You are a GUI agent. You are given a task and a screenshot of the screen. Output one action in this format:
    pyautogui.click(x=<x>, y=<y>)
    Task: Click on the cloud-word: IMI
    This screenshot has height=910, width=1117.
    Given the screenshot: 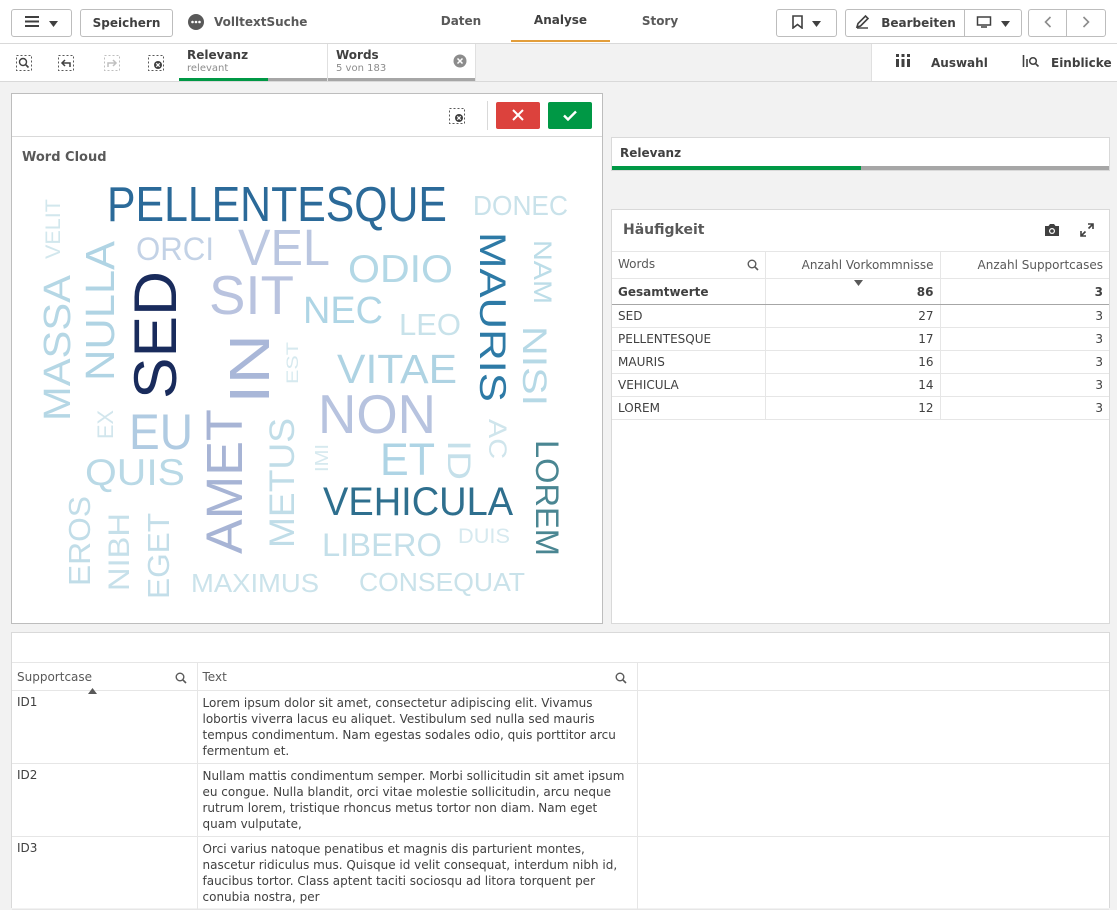 What is the action you would take?
    pyautogui.click(x=322, y=458)
    